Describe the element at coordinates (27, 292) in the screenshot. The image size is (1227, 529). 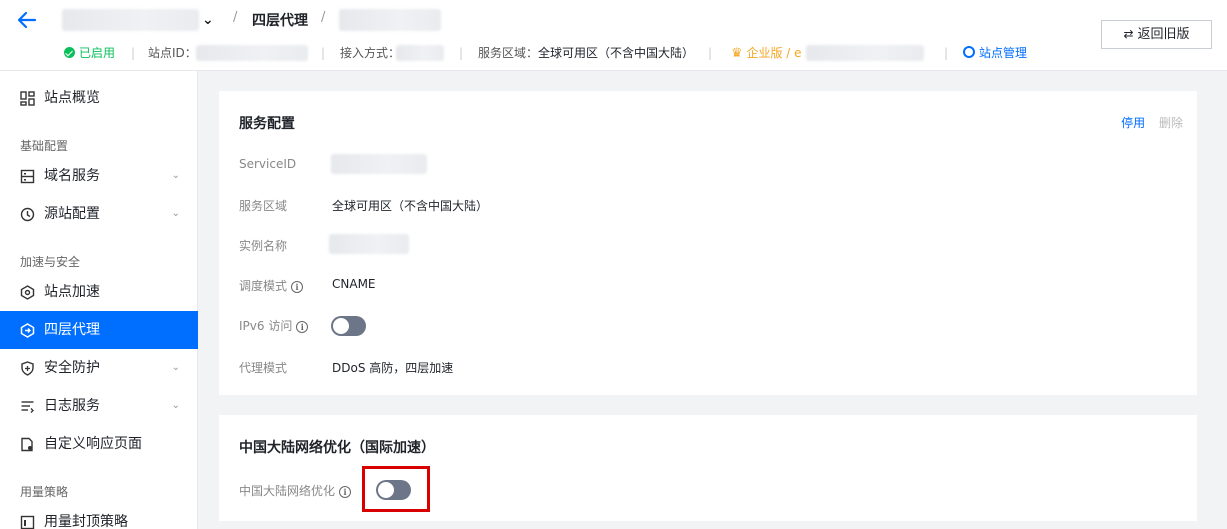
I see `accelerate-icon` at that location.